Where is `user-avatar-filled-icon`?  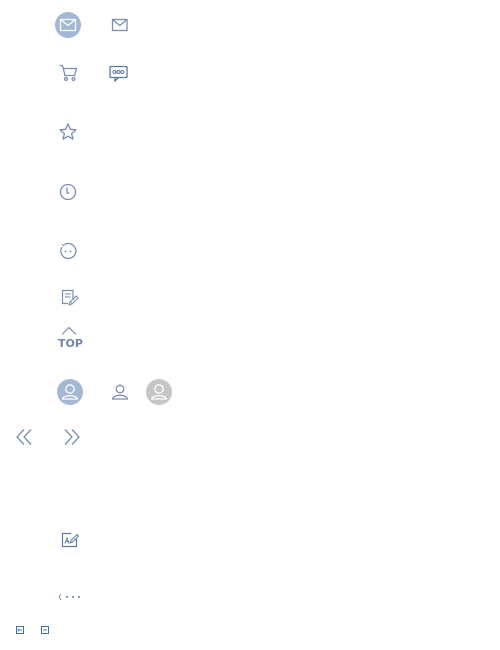
user-avatar-filled-icon is located at coordinates (70, 392).